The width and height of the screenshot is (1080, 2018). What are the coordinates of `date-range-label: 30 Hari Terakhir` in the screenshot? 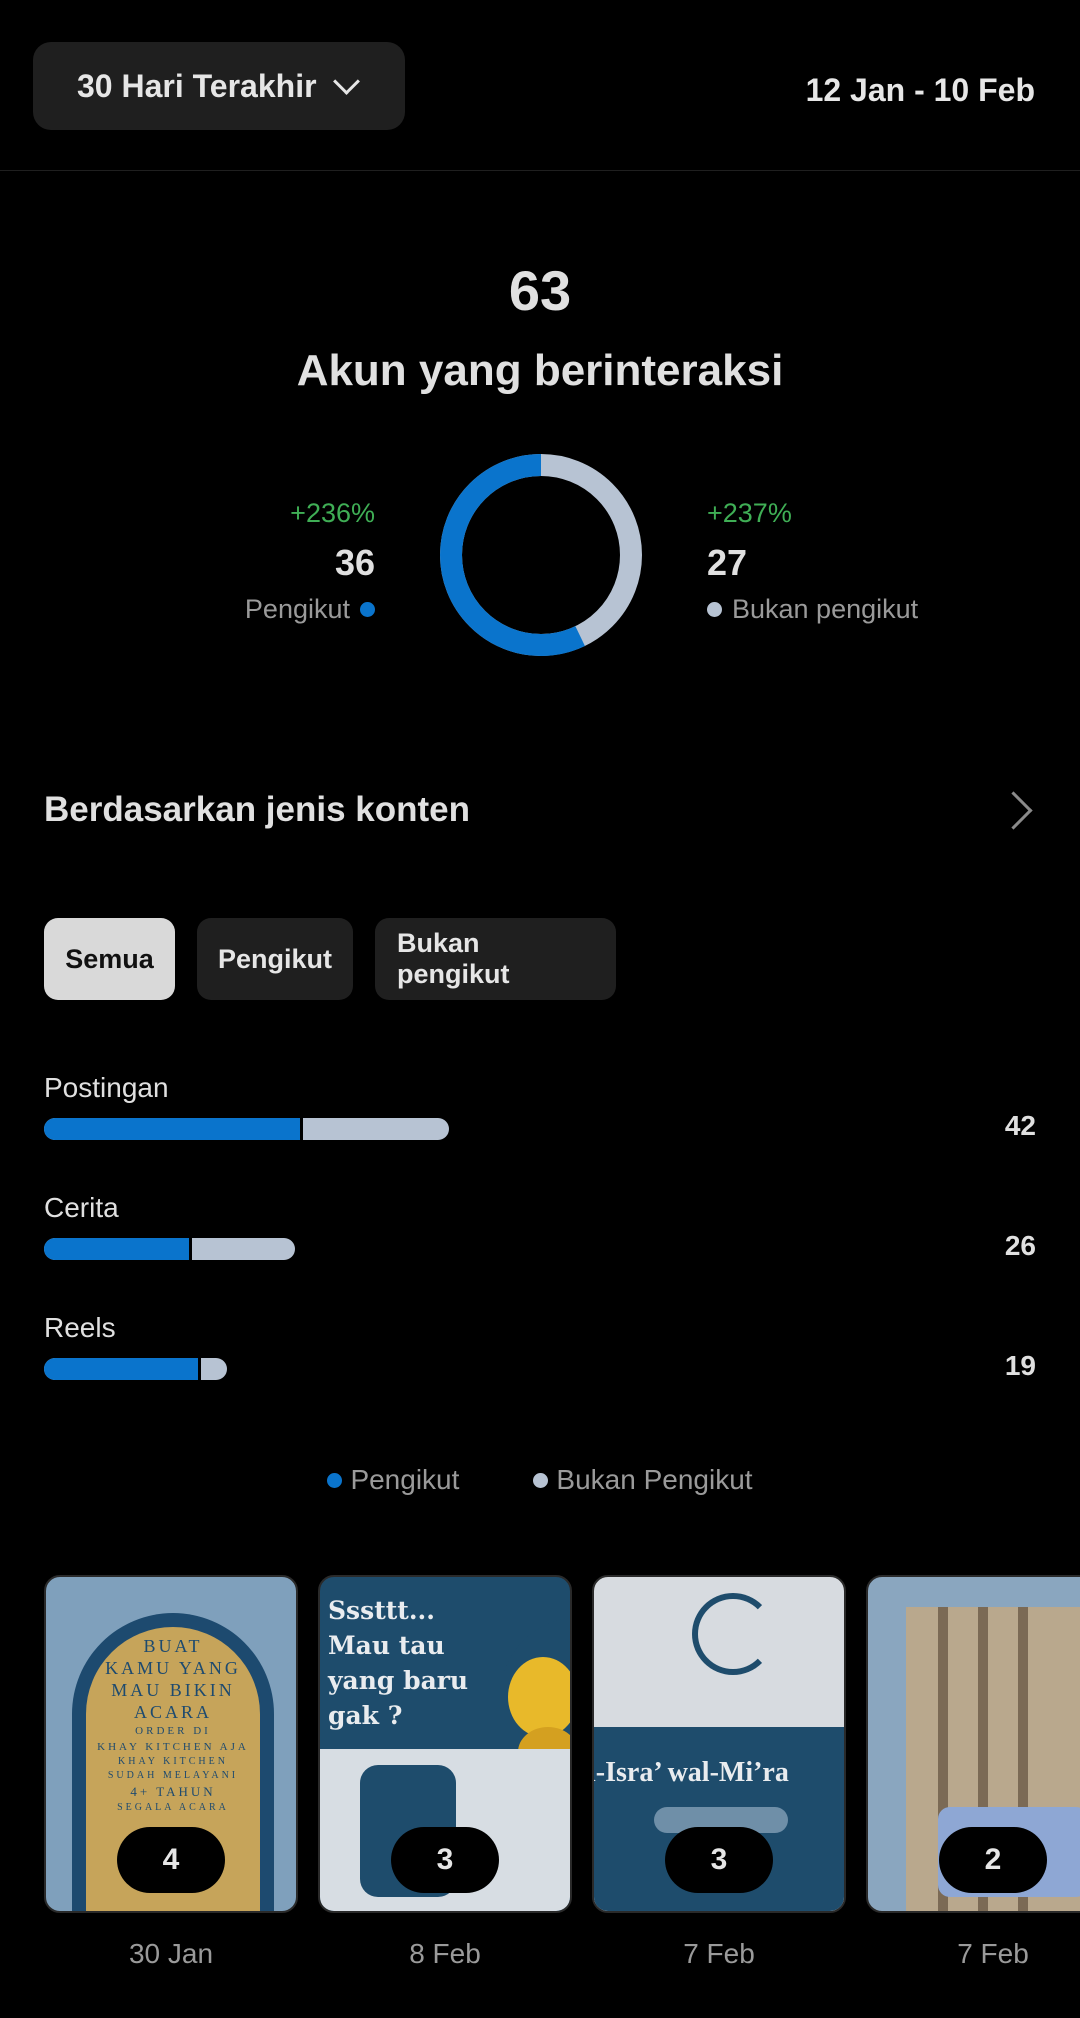 It's located at (197, 85).